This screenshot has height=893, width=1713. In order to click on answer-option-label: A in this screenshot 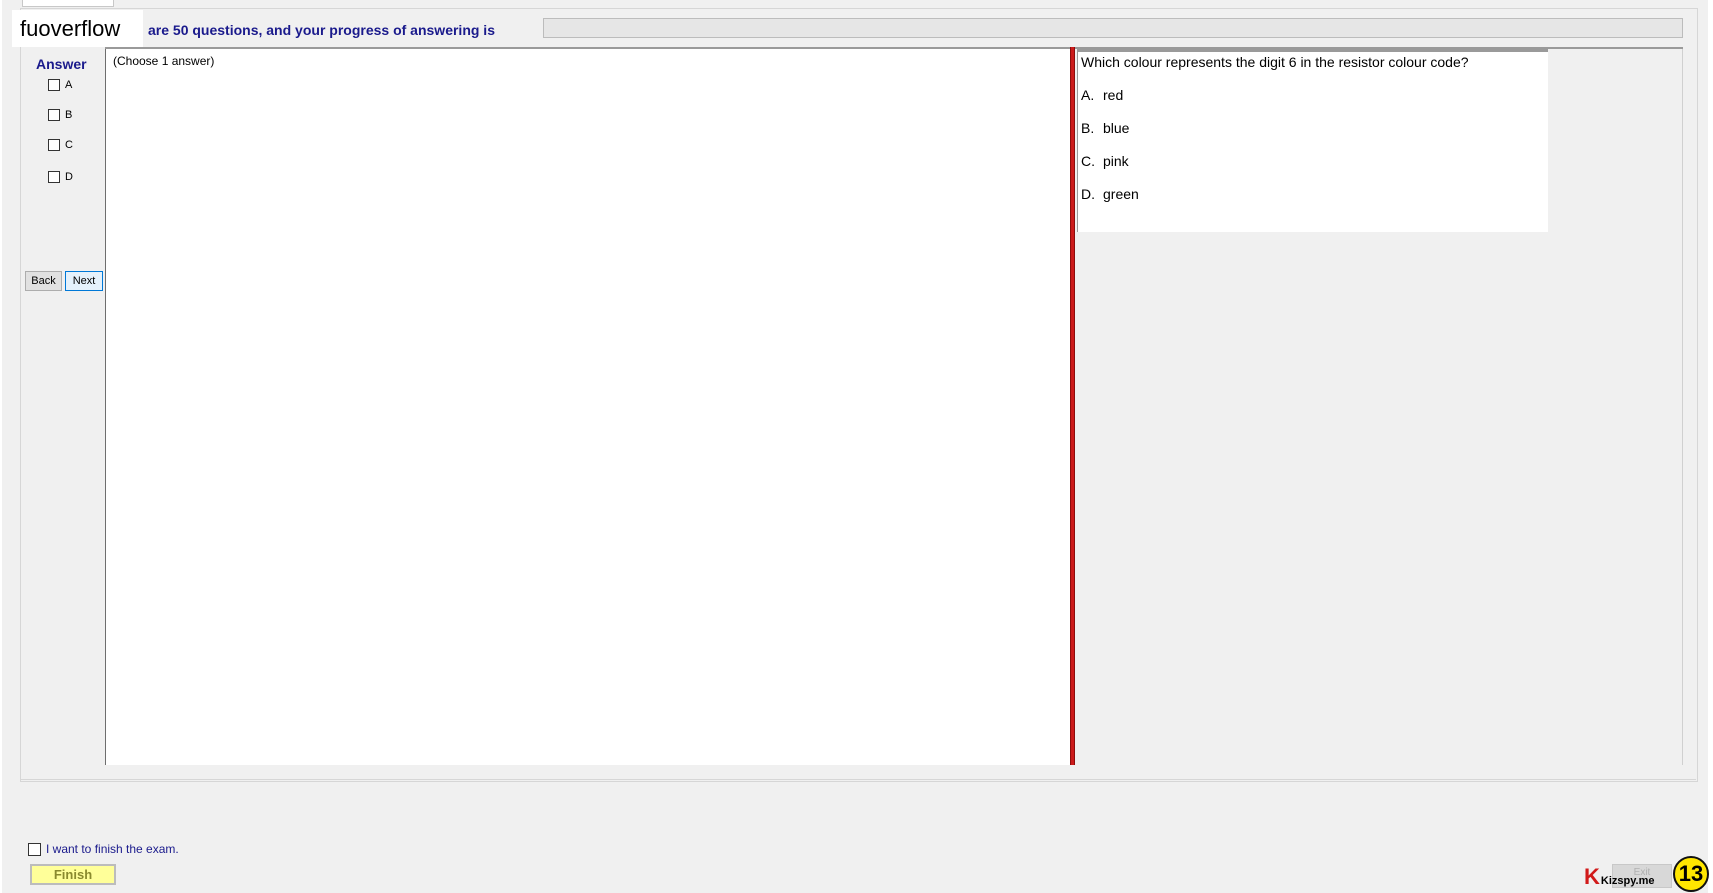, I will do `click(69, 85)`.